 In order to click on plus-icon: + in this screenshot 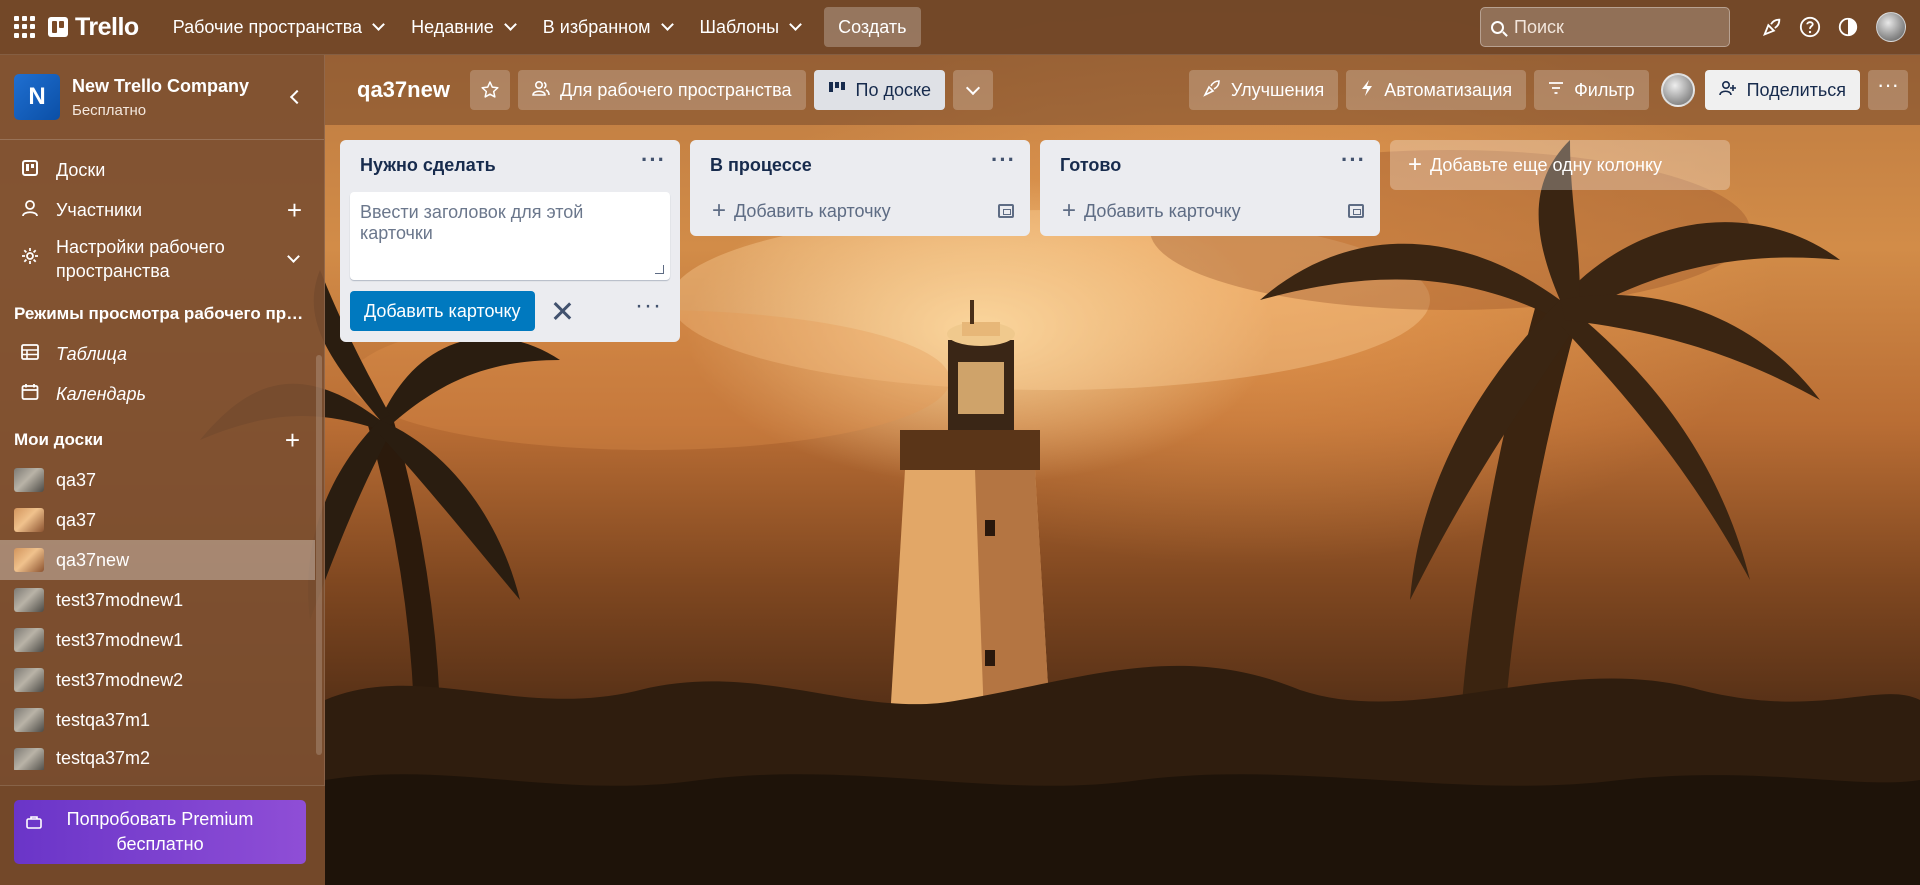, I will do `click(1069, 210)`.